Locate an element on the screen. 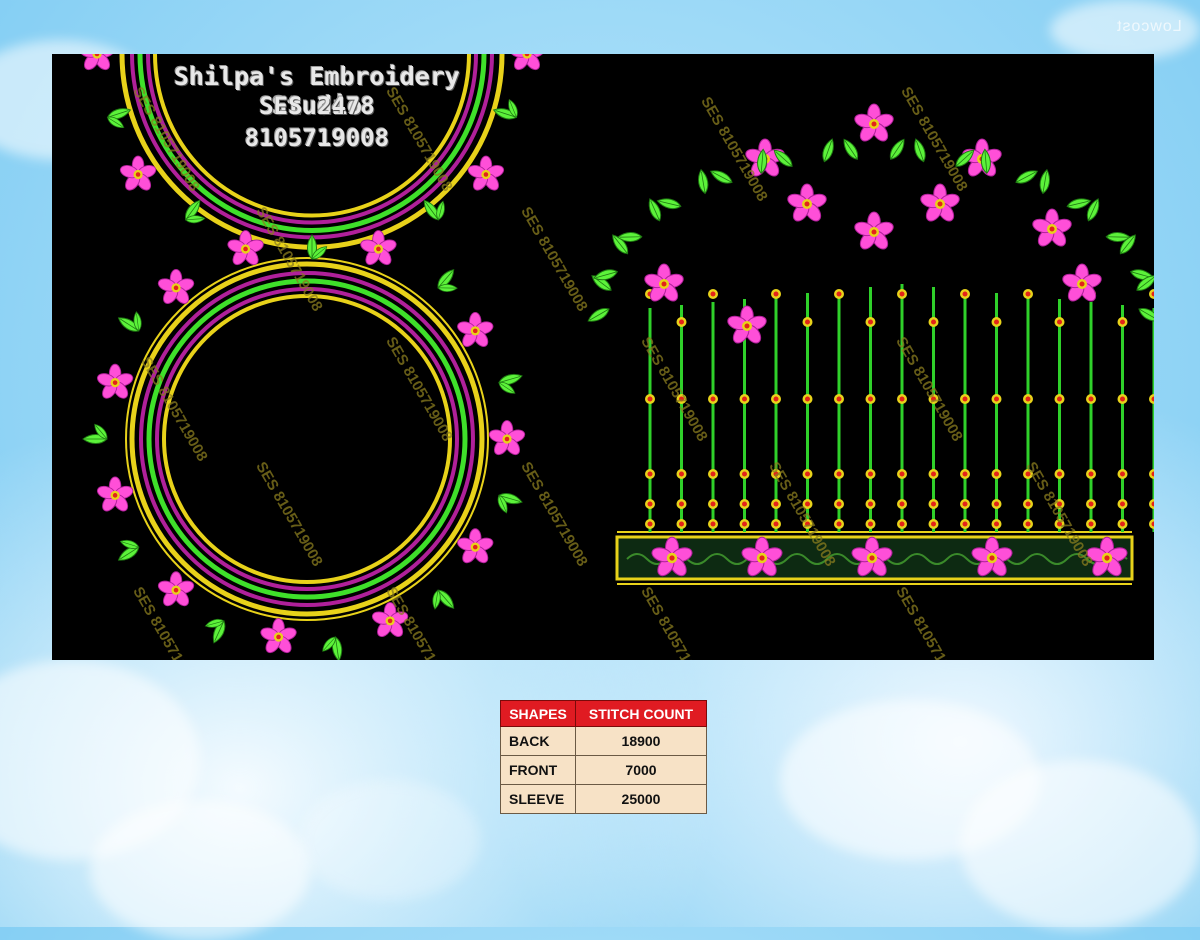 This screenshot has height=940, width=1200. column-header-stitch-count: STITCH COUNT is located at coordinates (641, 713).